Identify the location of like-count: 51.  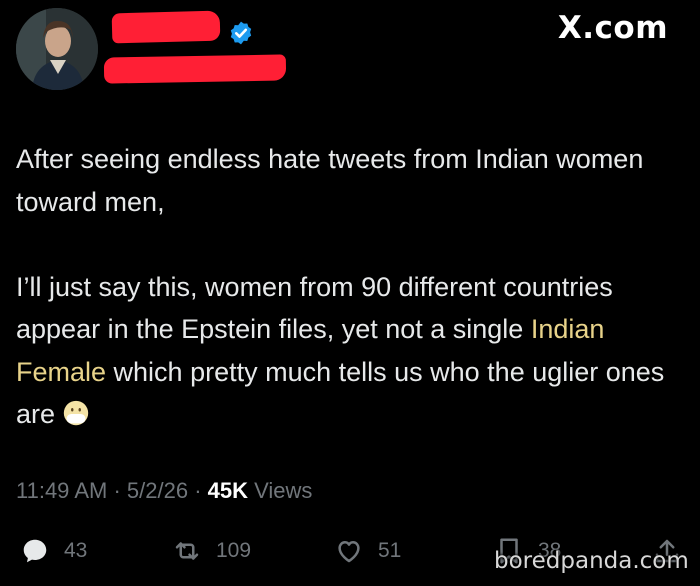
(390, 550).